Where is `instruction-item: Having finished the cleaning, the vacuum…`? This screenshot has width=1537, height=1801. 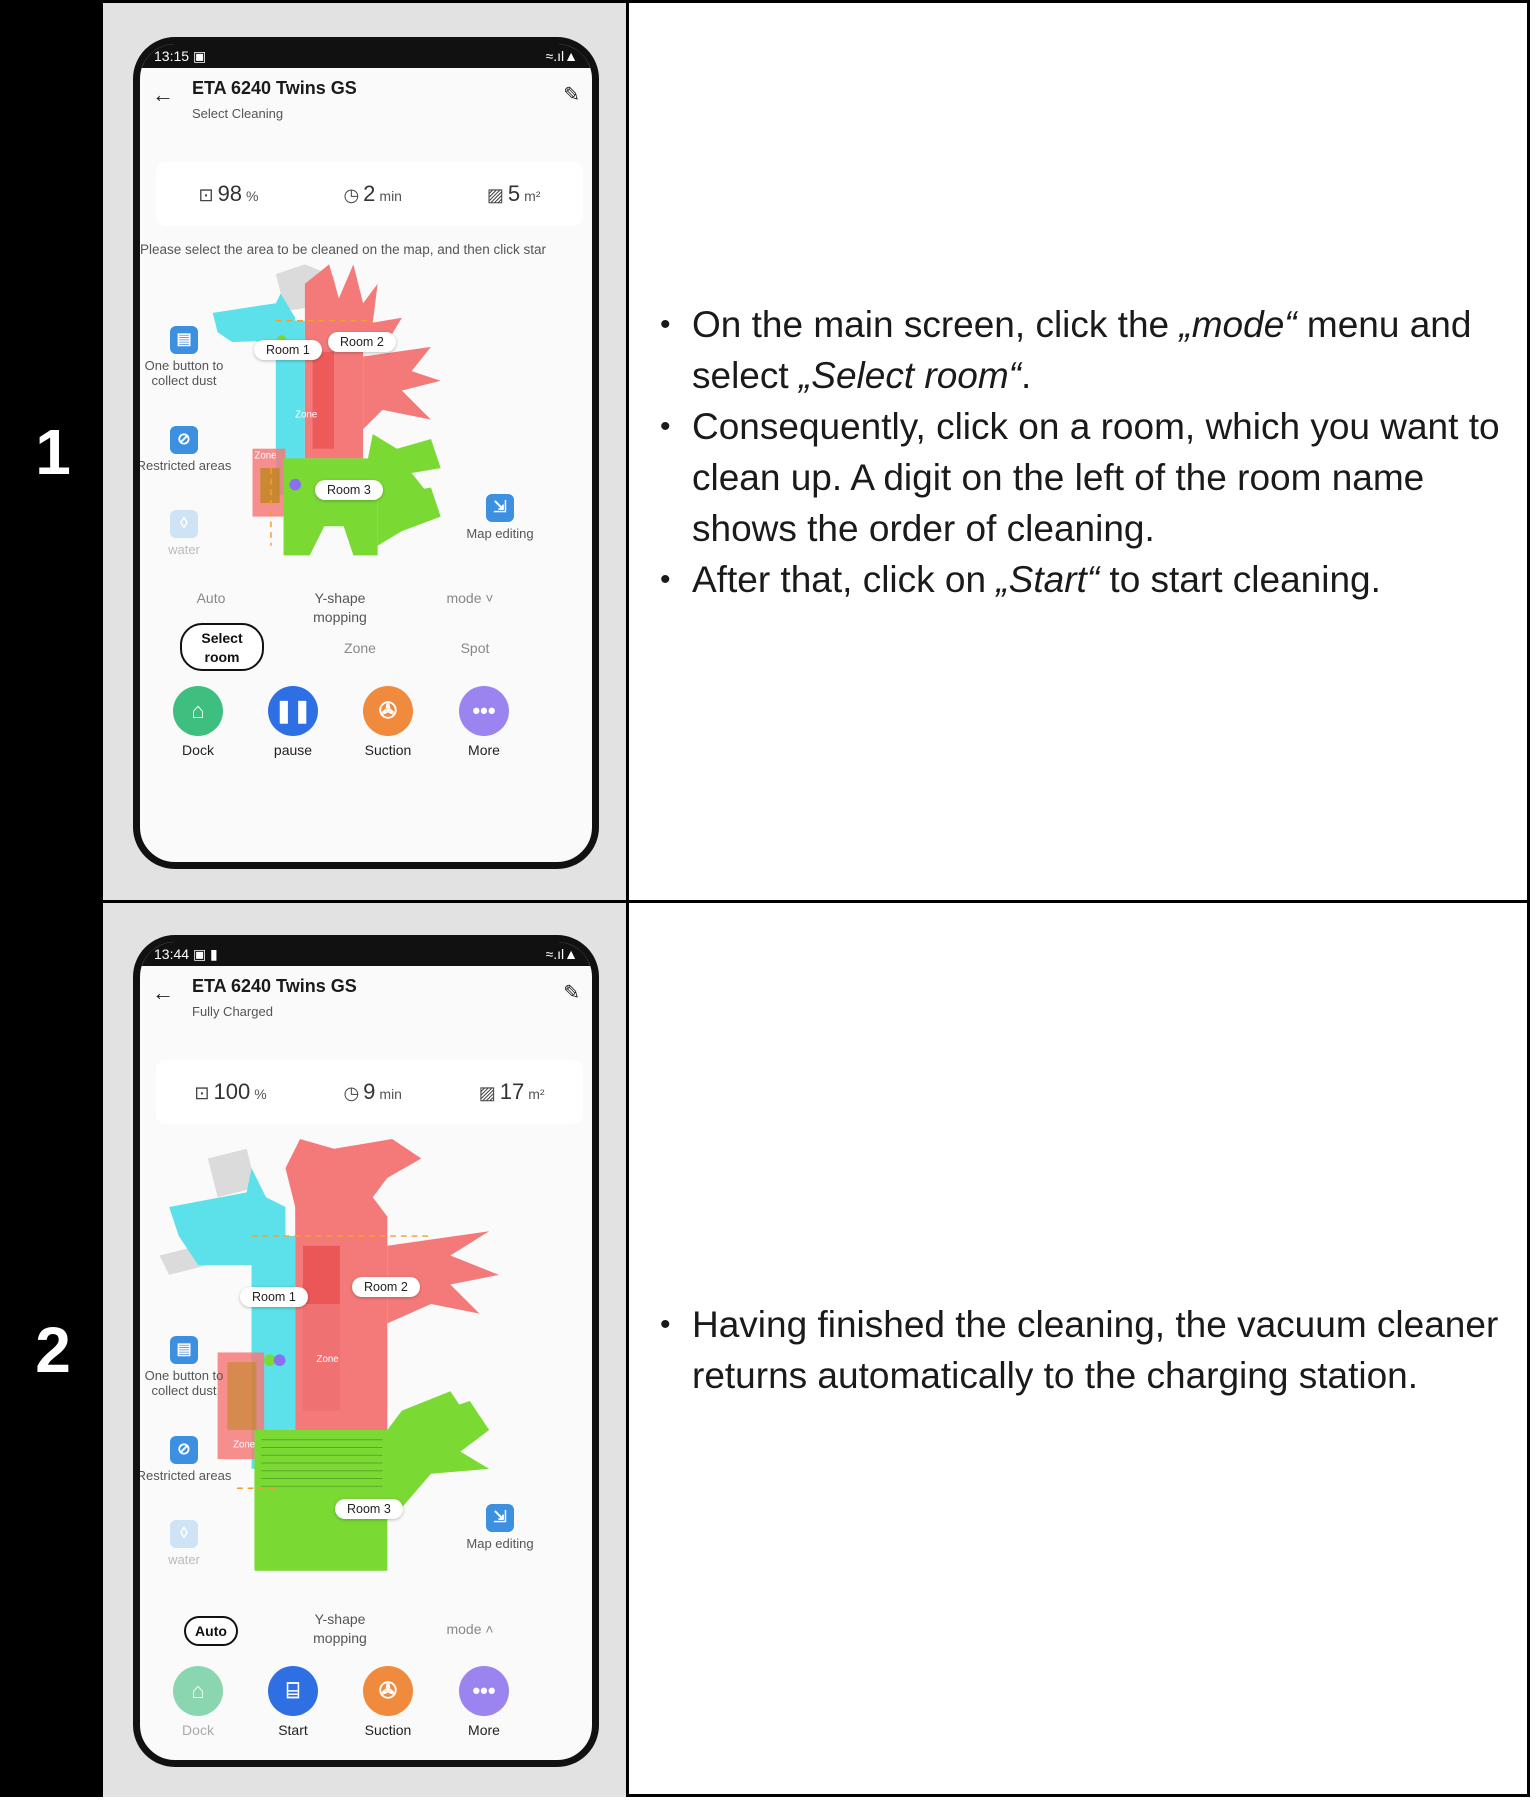 instruction-item: Having finished the cleaning, the vacuum… is located at coordinates (1085, 1350).